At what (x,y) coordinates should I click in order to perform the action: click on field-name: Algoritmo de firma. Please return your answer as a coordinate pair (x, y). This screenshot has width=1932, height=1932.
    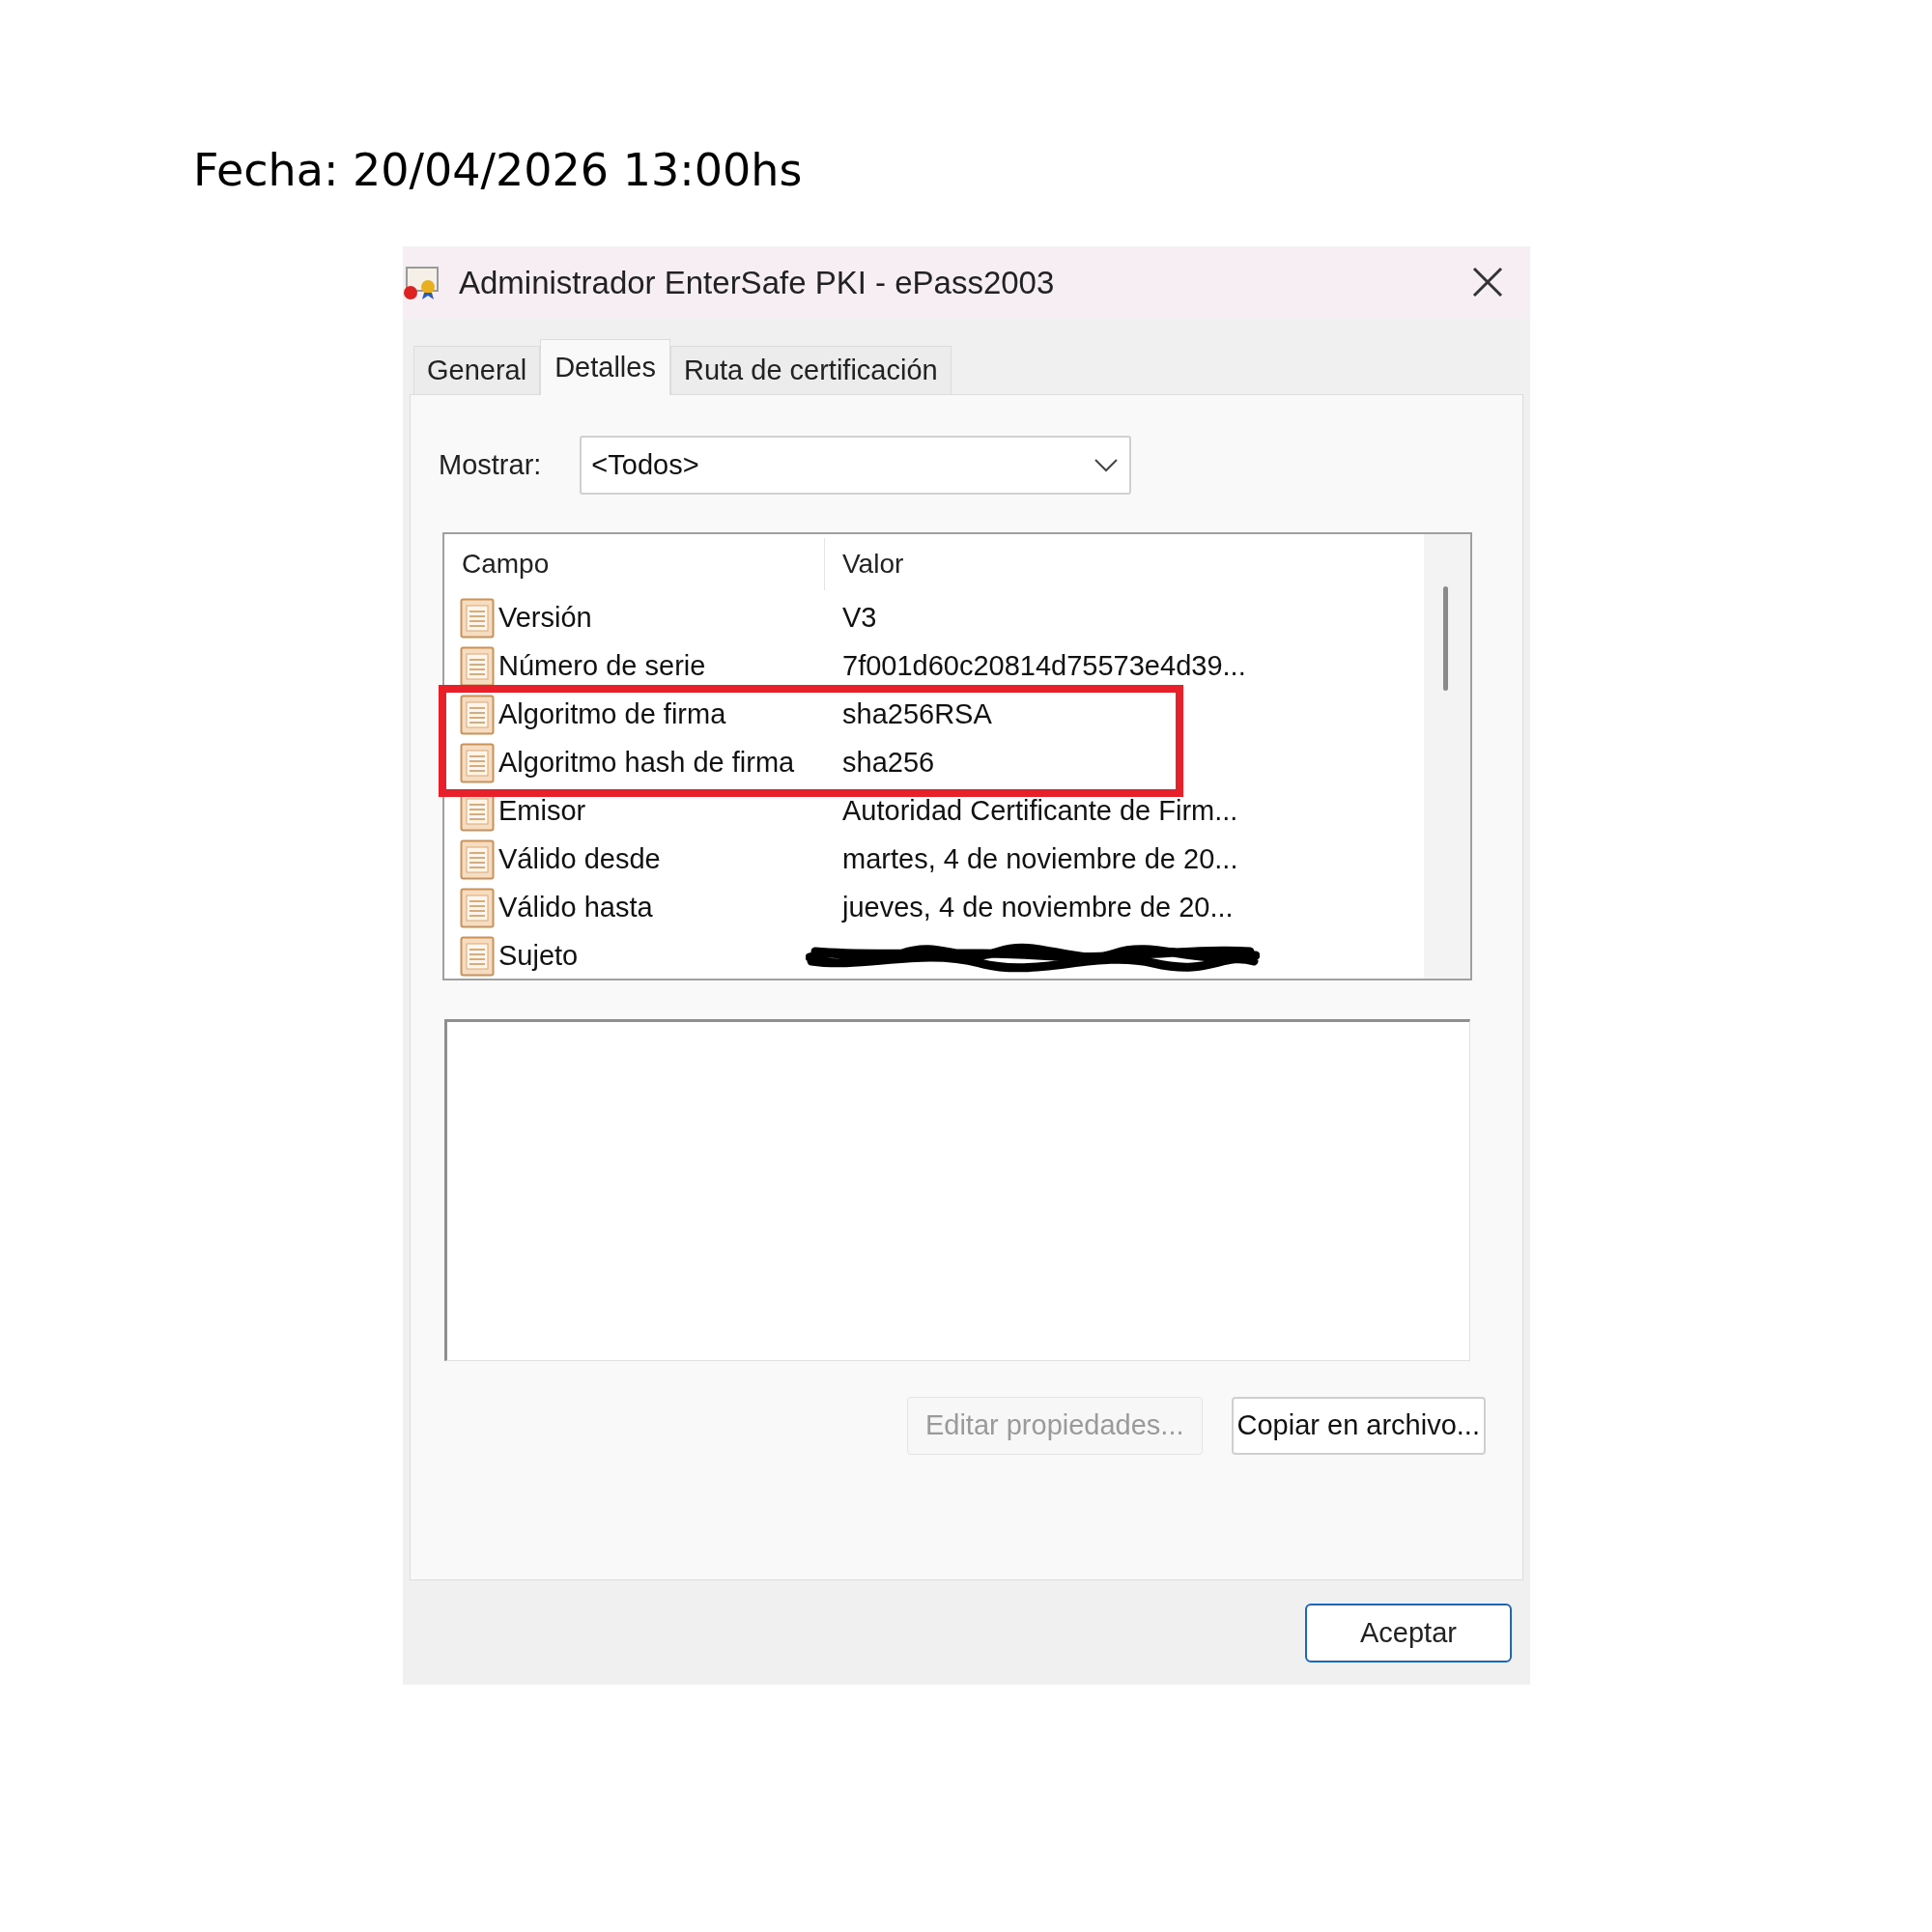
    Looking at the image, I should click on (612, 715).